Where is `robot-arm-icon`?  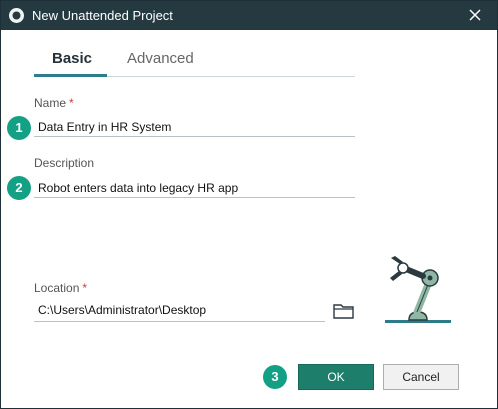
robot-arm-icon is located at coordinates (418, 289).